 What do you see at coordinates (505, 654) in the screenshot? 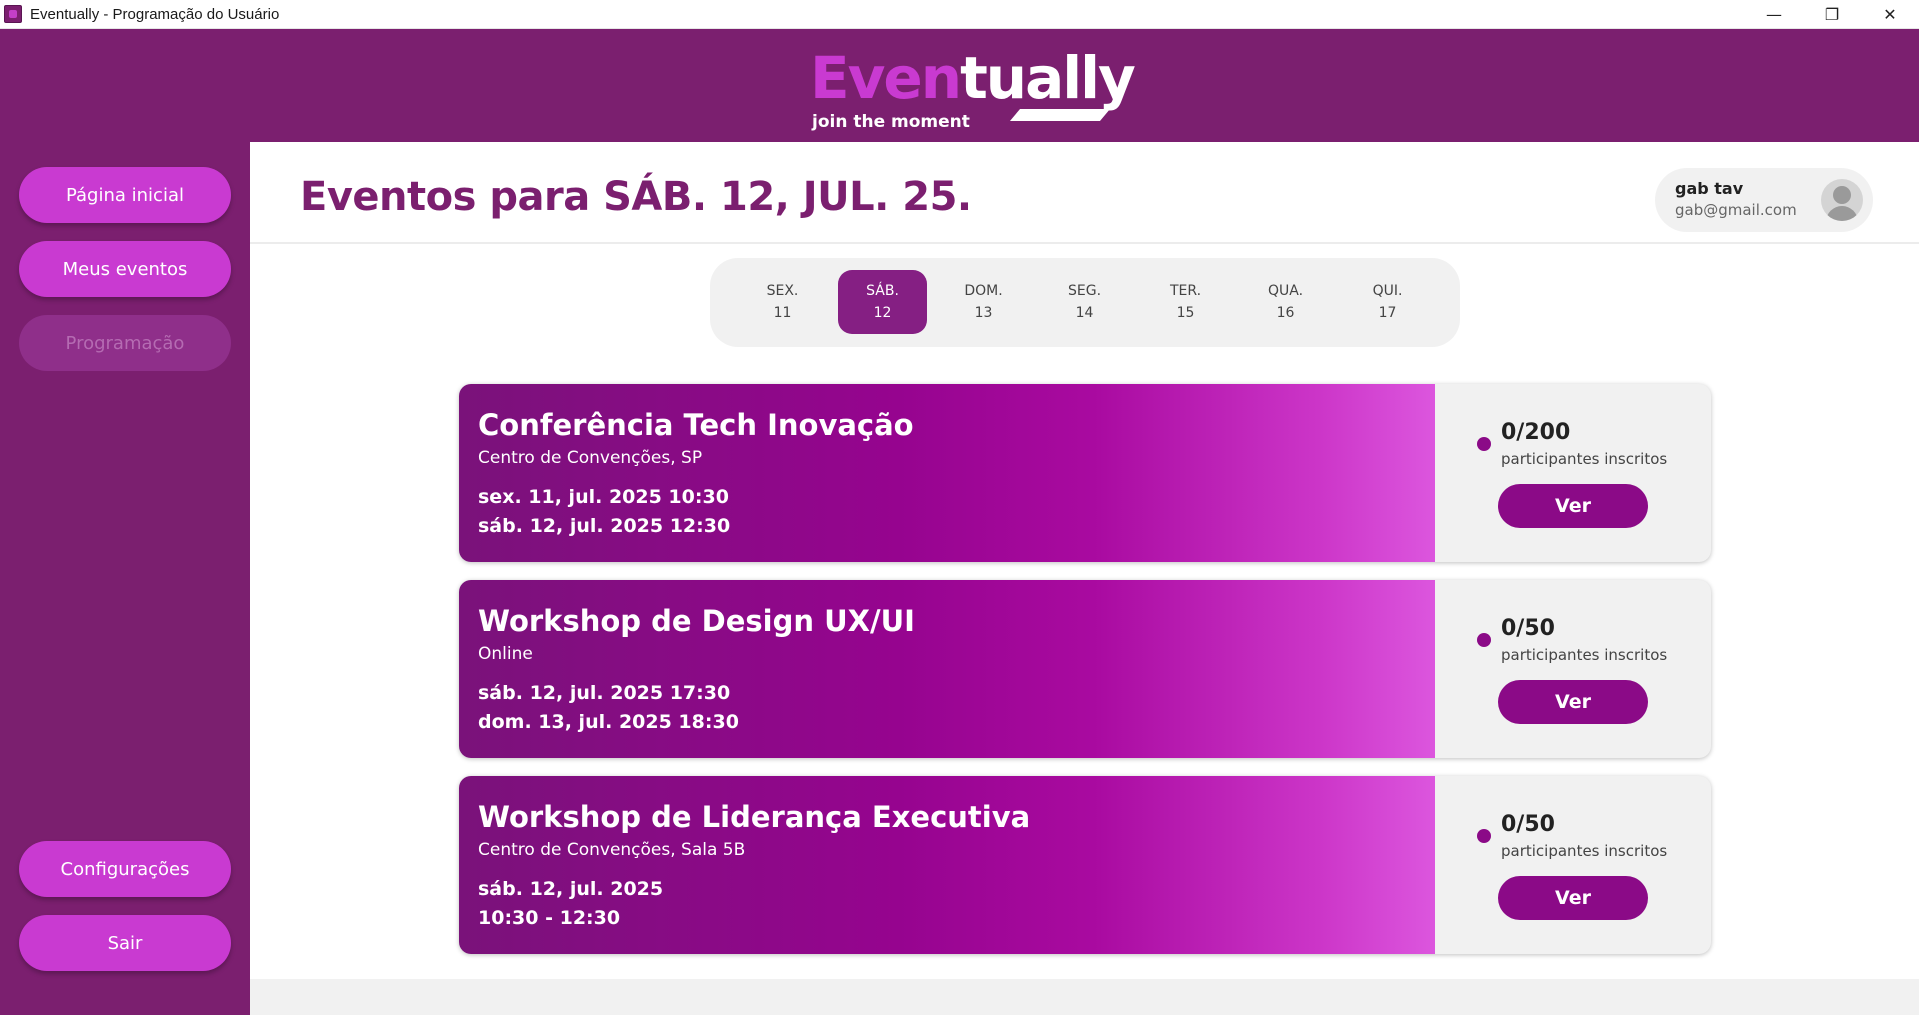
I see `event-location: Online` at bounding box center [505, 654].